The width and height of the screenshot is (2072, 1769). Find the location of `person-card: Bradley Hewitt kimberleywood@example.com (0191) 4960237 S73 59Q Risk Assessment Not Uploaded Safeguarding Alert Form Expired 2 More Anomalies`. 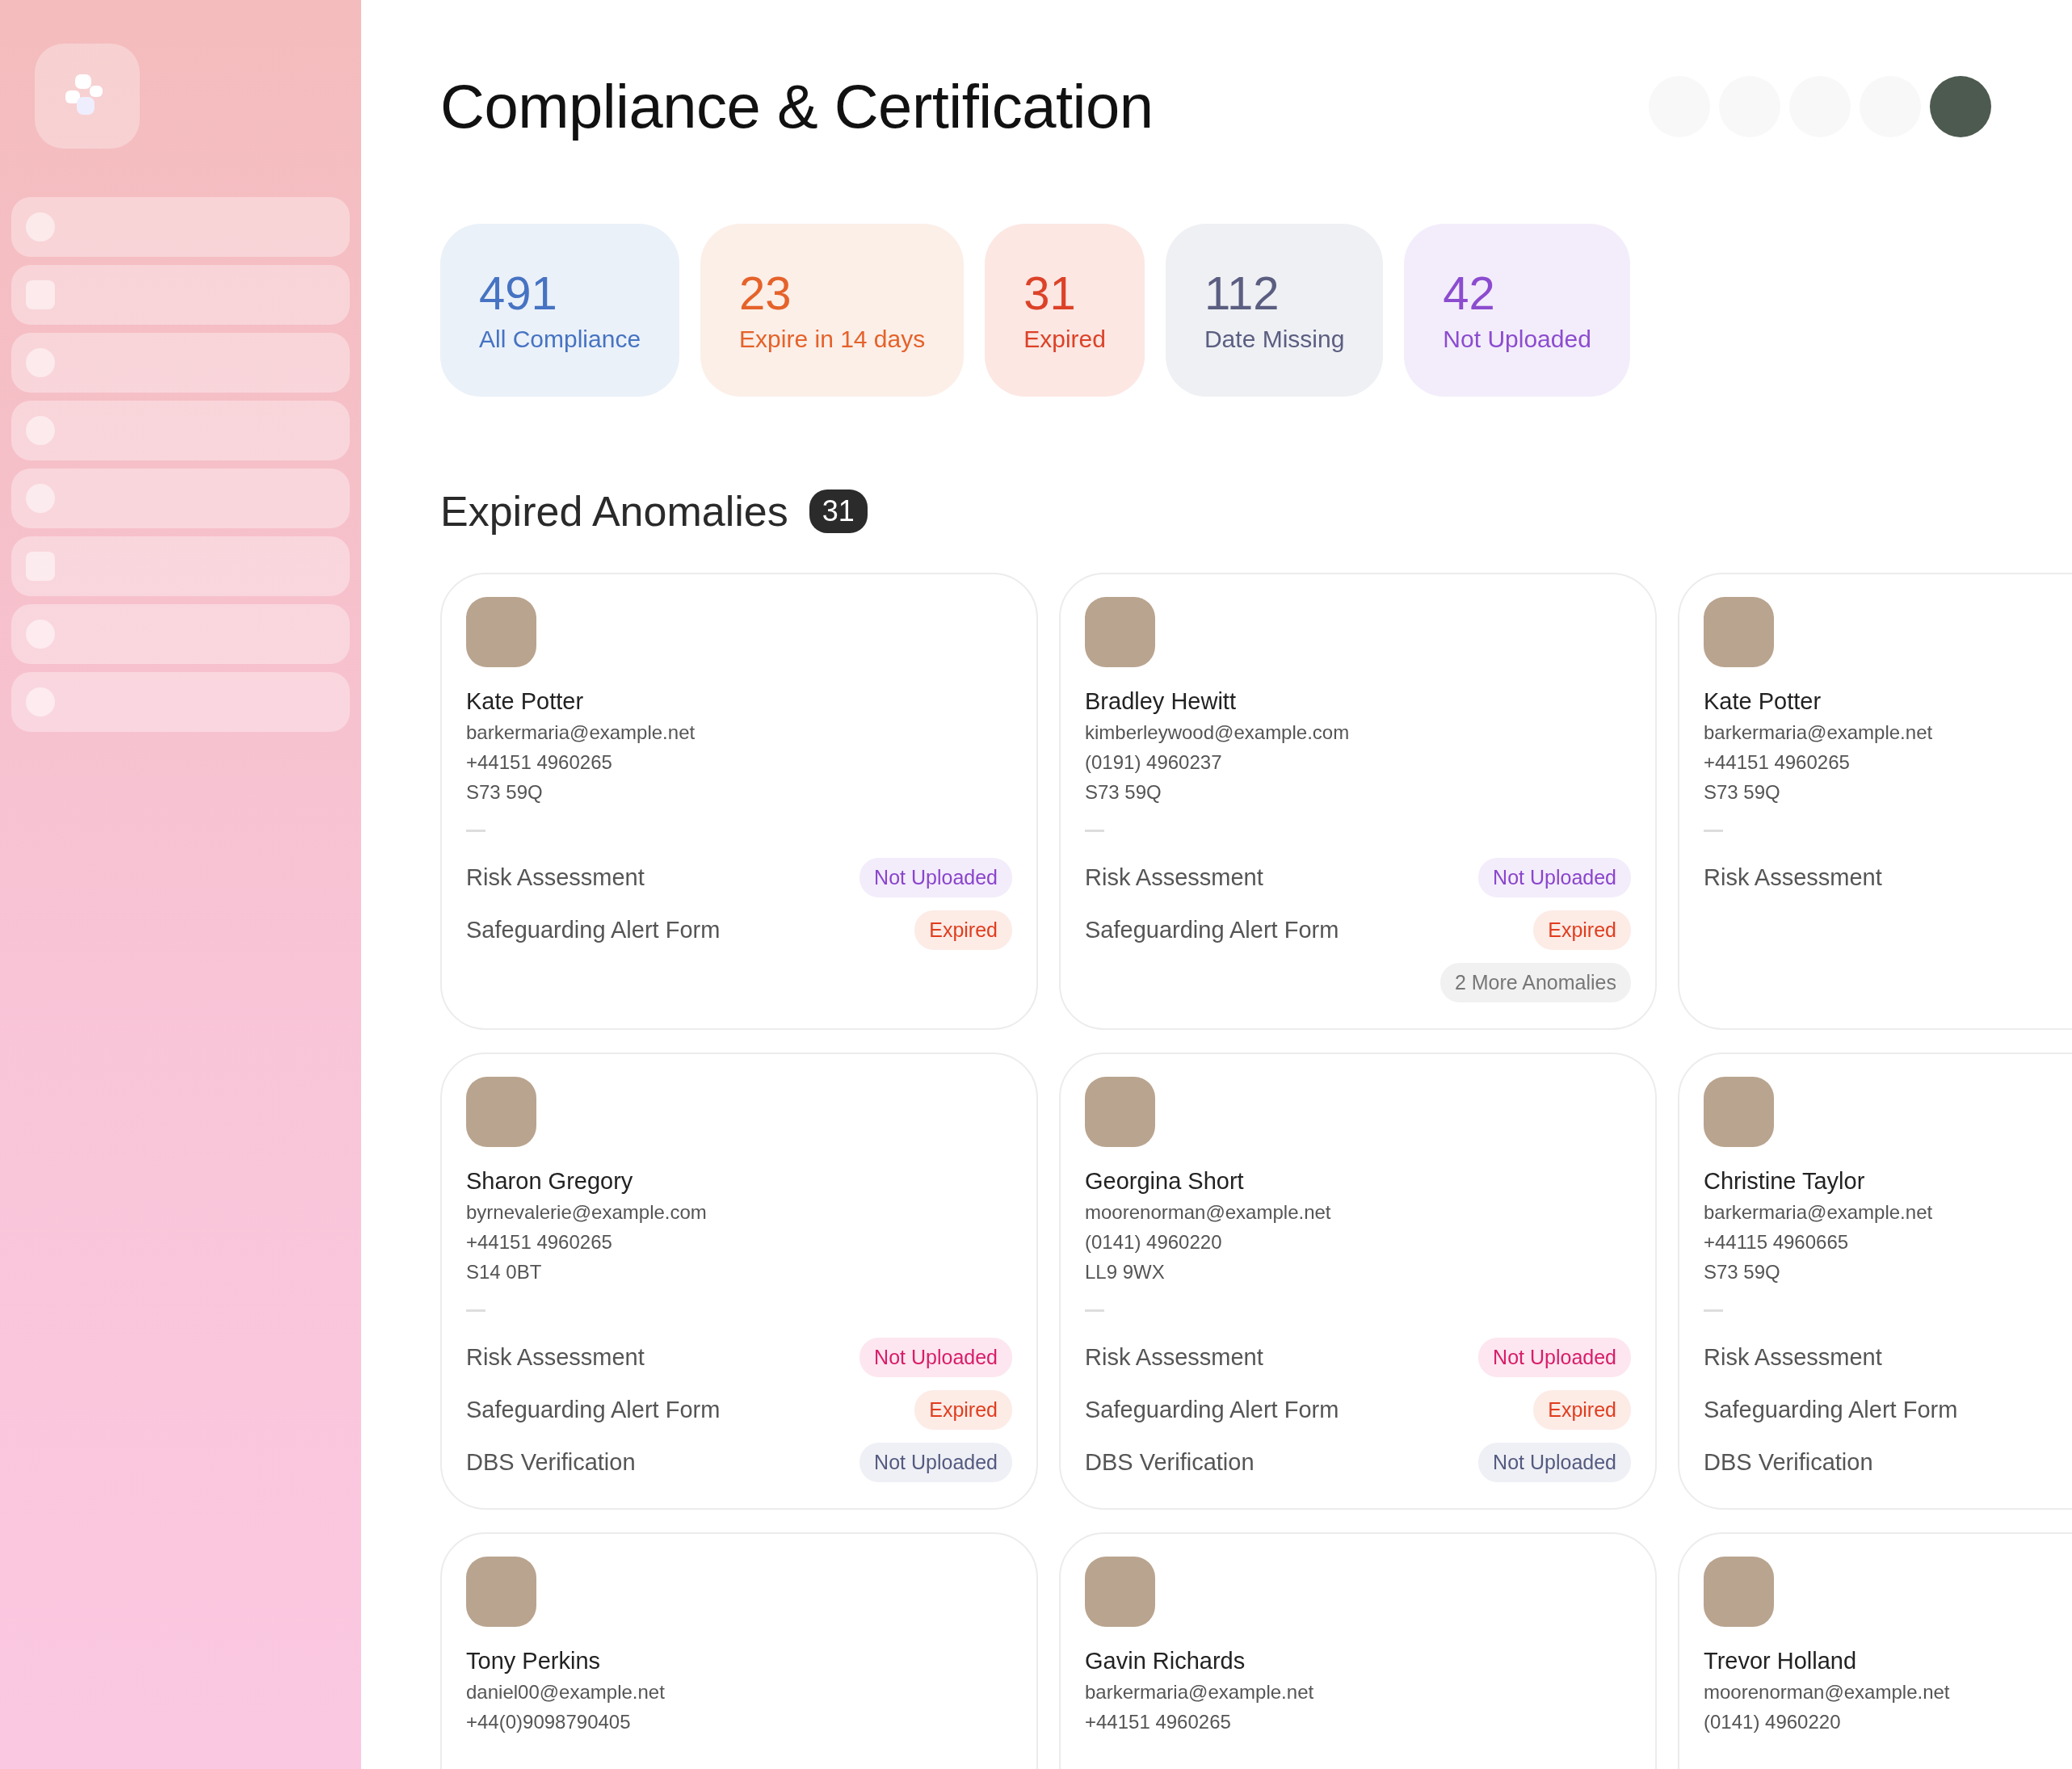

person-card: Bradley Hewitt kimberleywood@example.com (0191) 4960237 S73 59Q Risk Assessment Not Uploaded Safeguarding Alert Form Expired 2 More Anomalies is located at coordinates (1358, 801).